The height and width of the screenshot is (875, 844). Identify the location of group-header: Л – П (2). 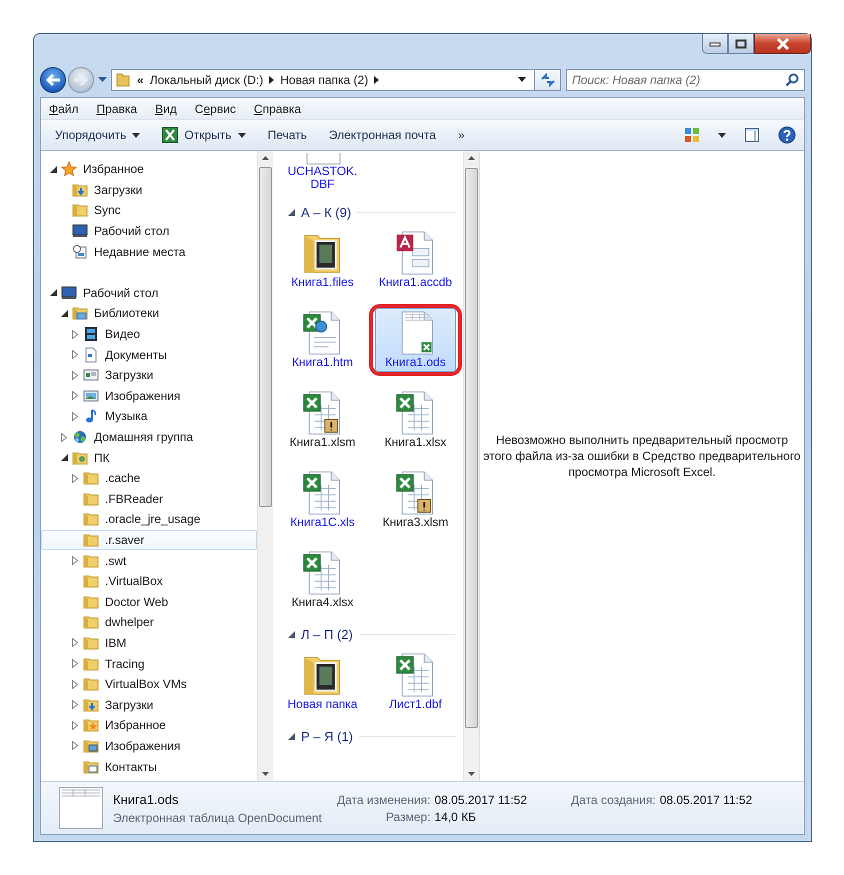
(369, 634).